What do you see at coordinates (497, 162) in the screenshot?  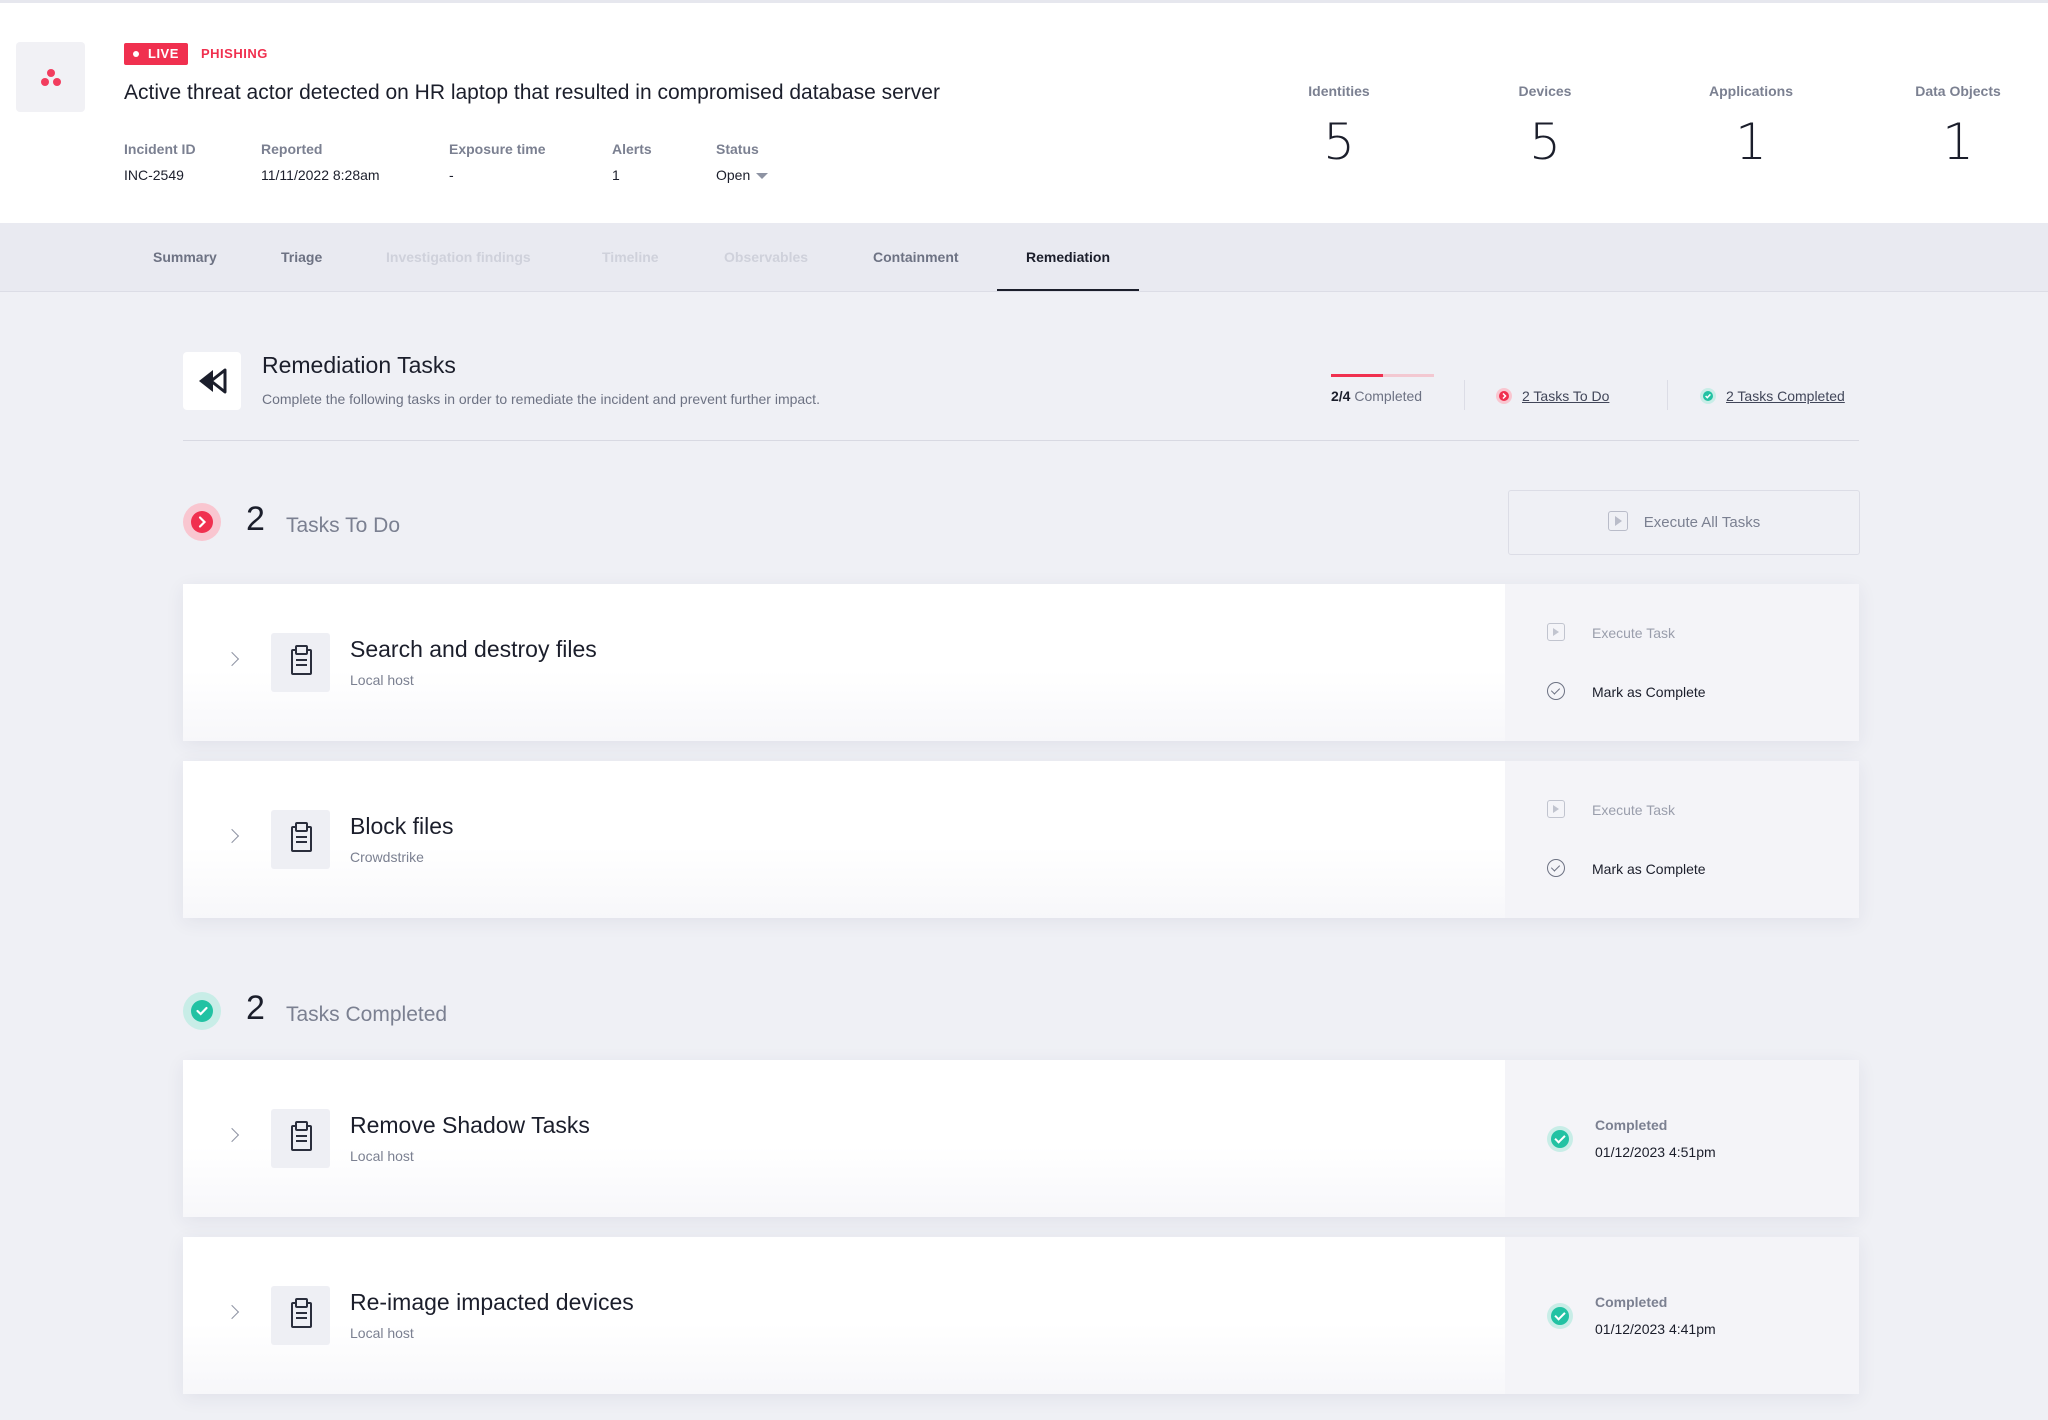 I see `meta-exposure-time: Exposure time -` at bounding box center [497, 162].